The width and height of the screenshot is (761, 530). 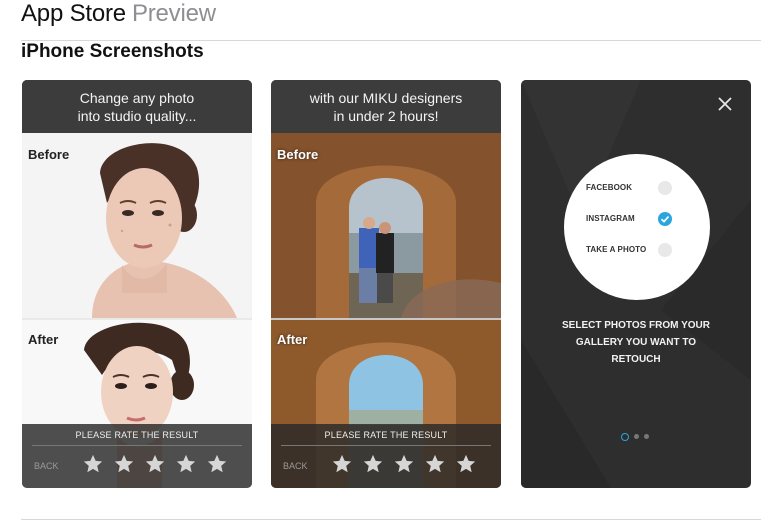 I want to click on page-dot-active, so click(x=625, y=437).